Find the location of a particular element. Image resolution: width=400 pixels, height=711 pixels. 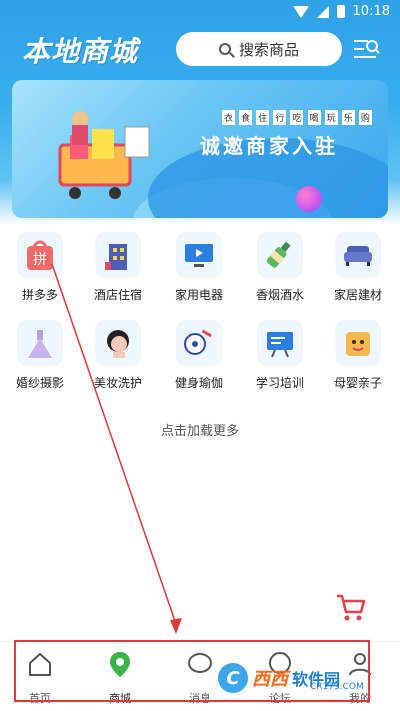

furniture-icon is located at coordinates (358, 255).